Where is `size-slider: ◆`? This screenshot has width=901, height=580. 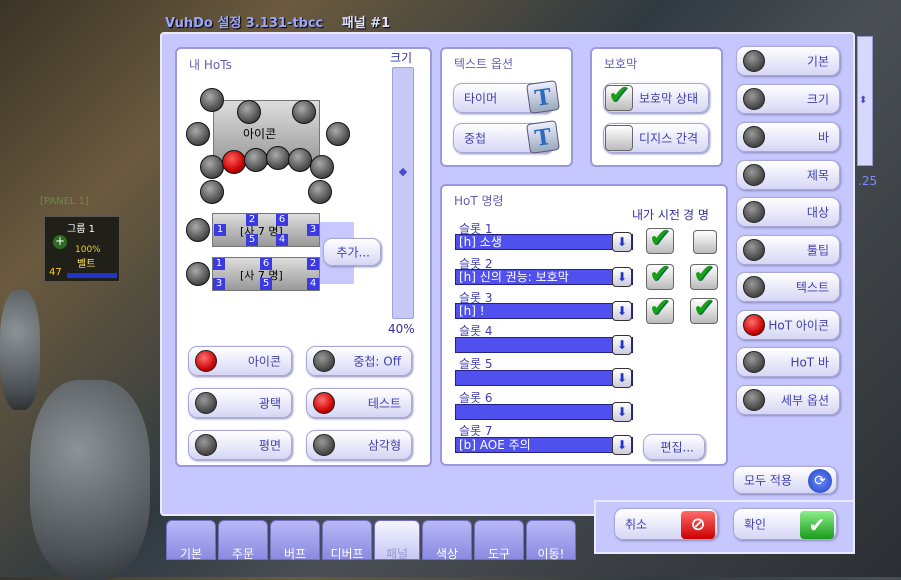
size-slider: ◆ is located at coordinates (403, 193).